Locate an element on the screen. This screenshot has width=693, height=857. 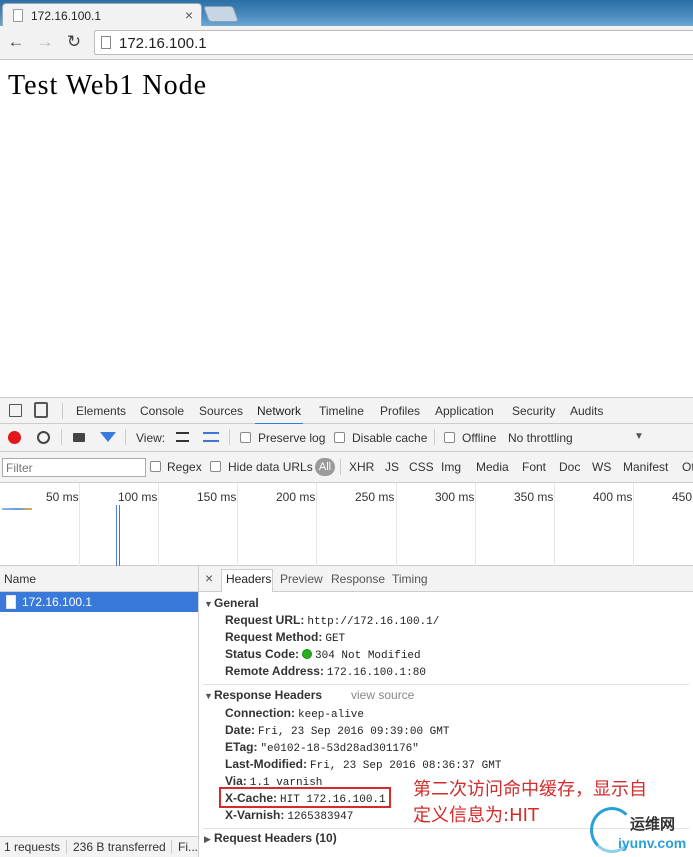
filter-type-all: All is located at coordinates (325, 467).